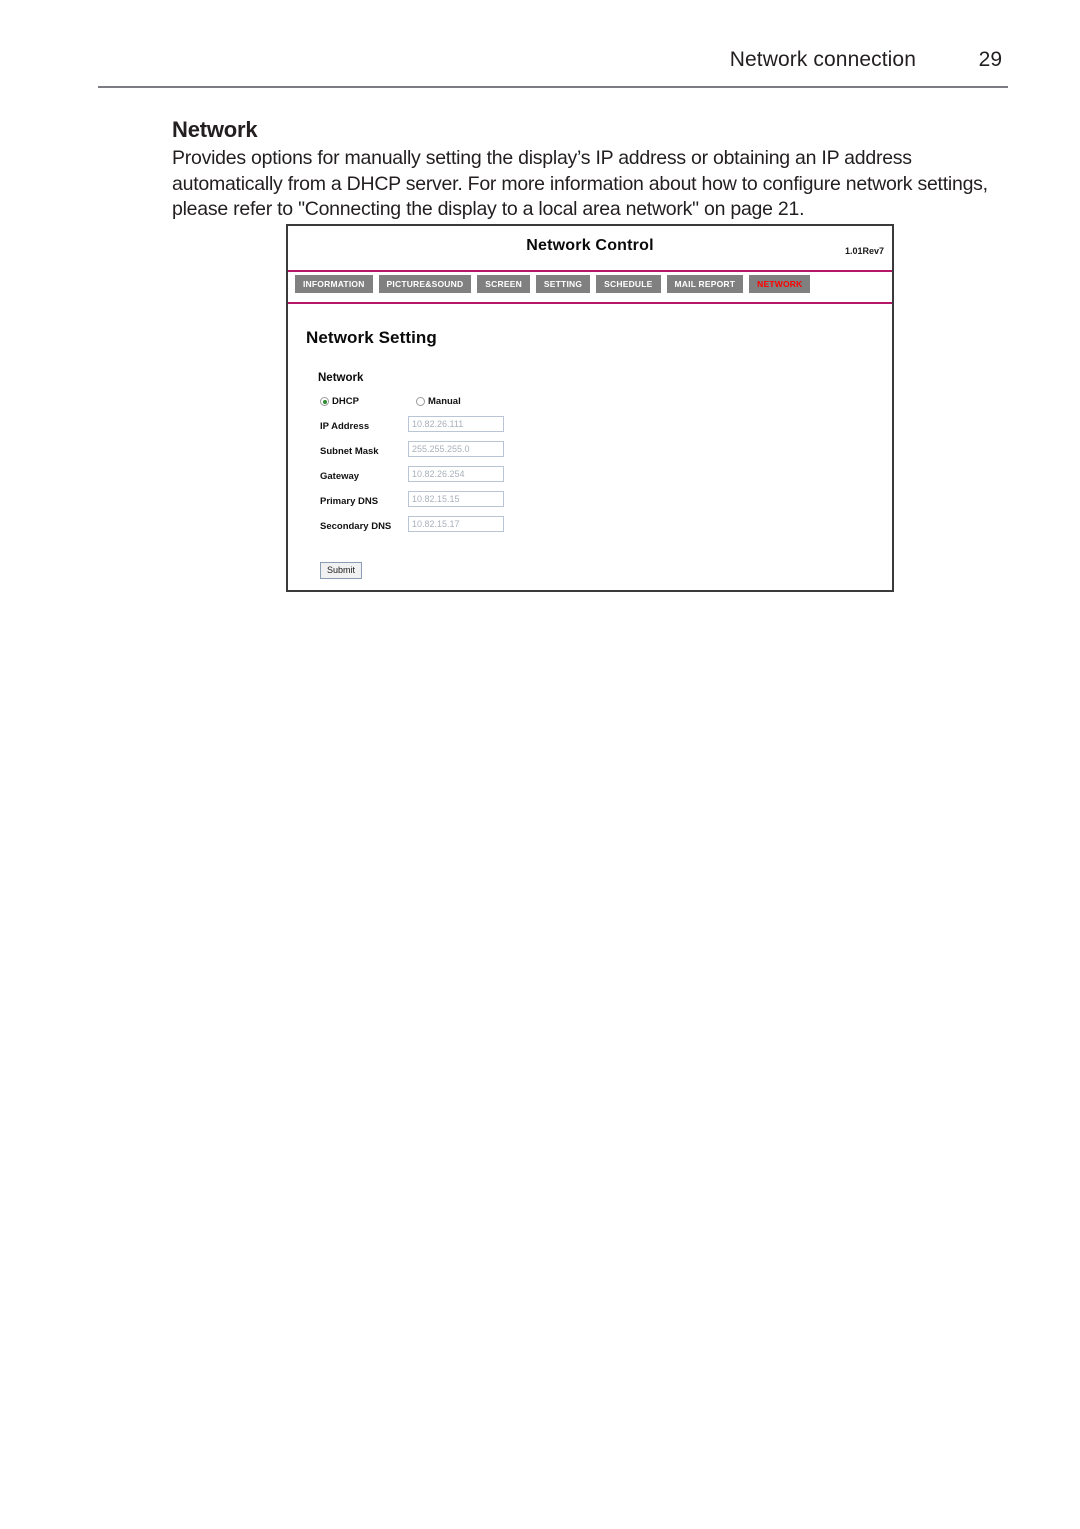 The image size is (1080, 1529). What do you see at coordinates (503, 284) in the screenshot?
I see `tab-screen: SCREEN` at bounding box center [503, 284].